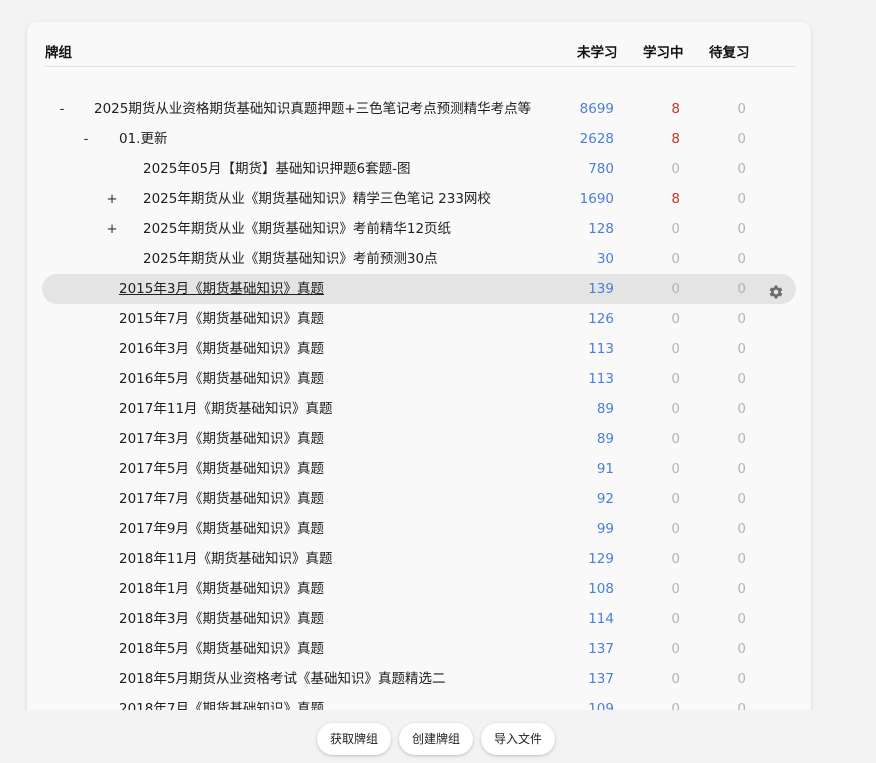  What do you see at coordinates (419, 649) in the screenshot?
I see `deck-row: 2018年5月《期货基础知识》真题 137 0 0` at bounding box center [419, 649].